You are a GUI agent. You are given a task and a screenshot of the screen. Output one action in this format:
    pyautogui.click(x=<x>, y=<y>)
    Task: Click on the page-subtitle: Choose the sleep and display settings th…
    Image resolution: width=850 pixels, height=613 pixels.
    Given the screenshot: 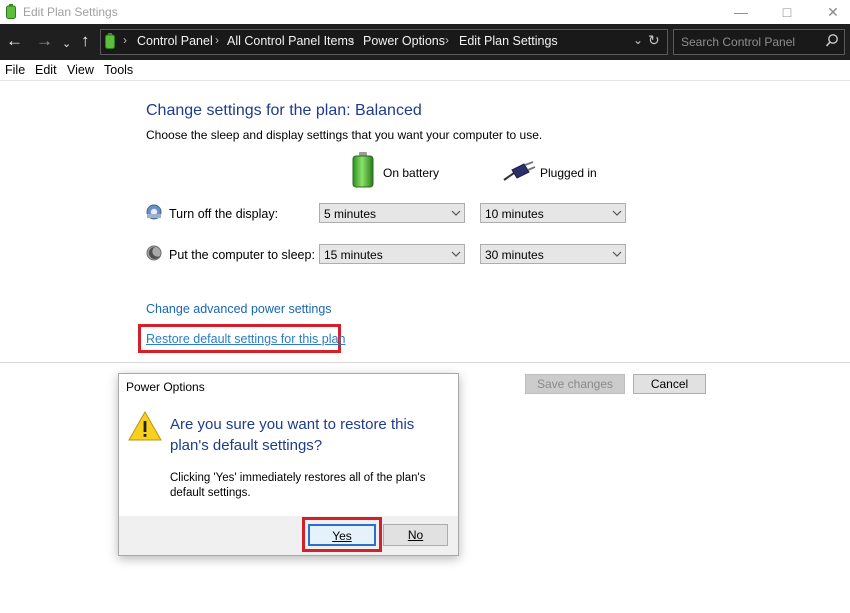 What is the action you would take?
    pyautogui.click(x=344, y=135)
    